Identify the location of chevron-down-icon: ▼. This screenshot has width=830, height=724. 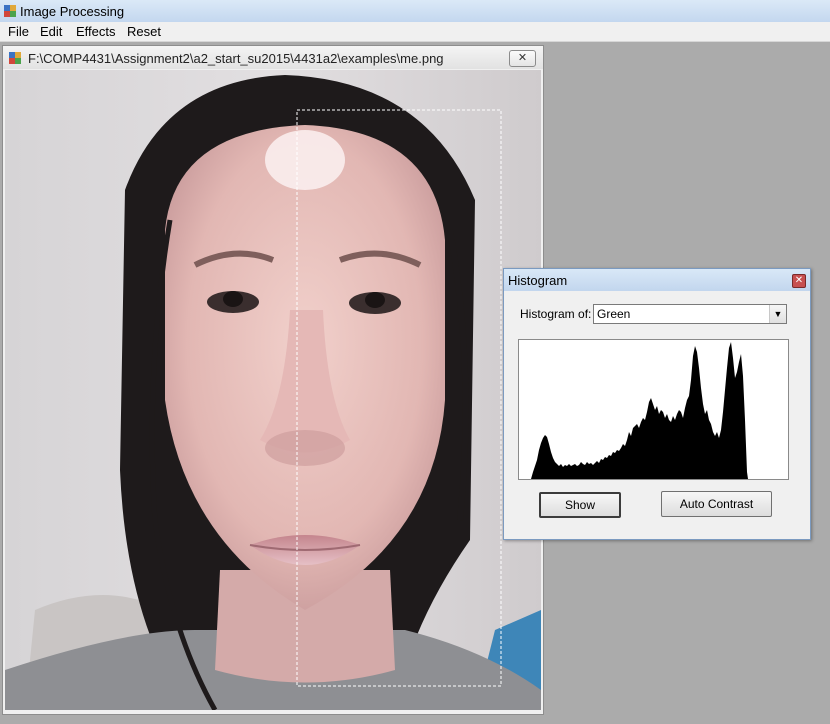
(777, 314).